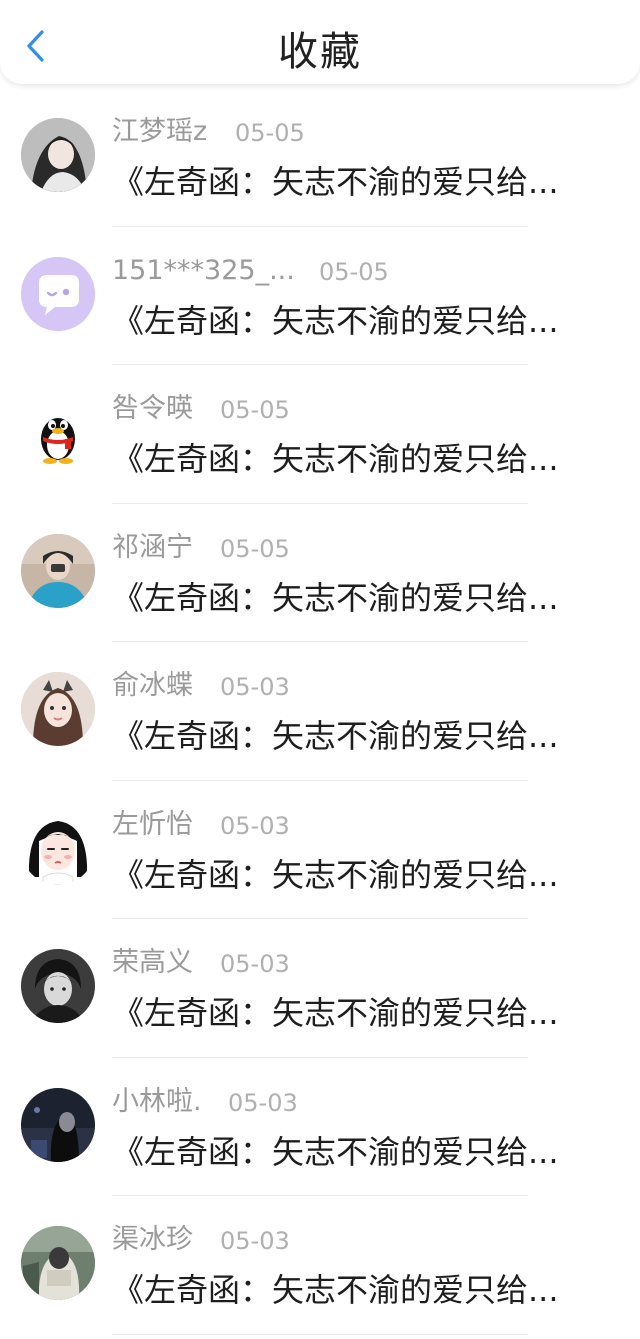  What do you see at coordinates (152, 824) in the screenshot?
I see `sender-name: 左忻怡` at bounding box center [152, 824].